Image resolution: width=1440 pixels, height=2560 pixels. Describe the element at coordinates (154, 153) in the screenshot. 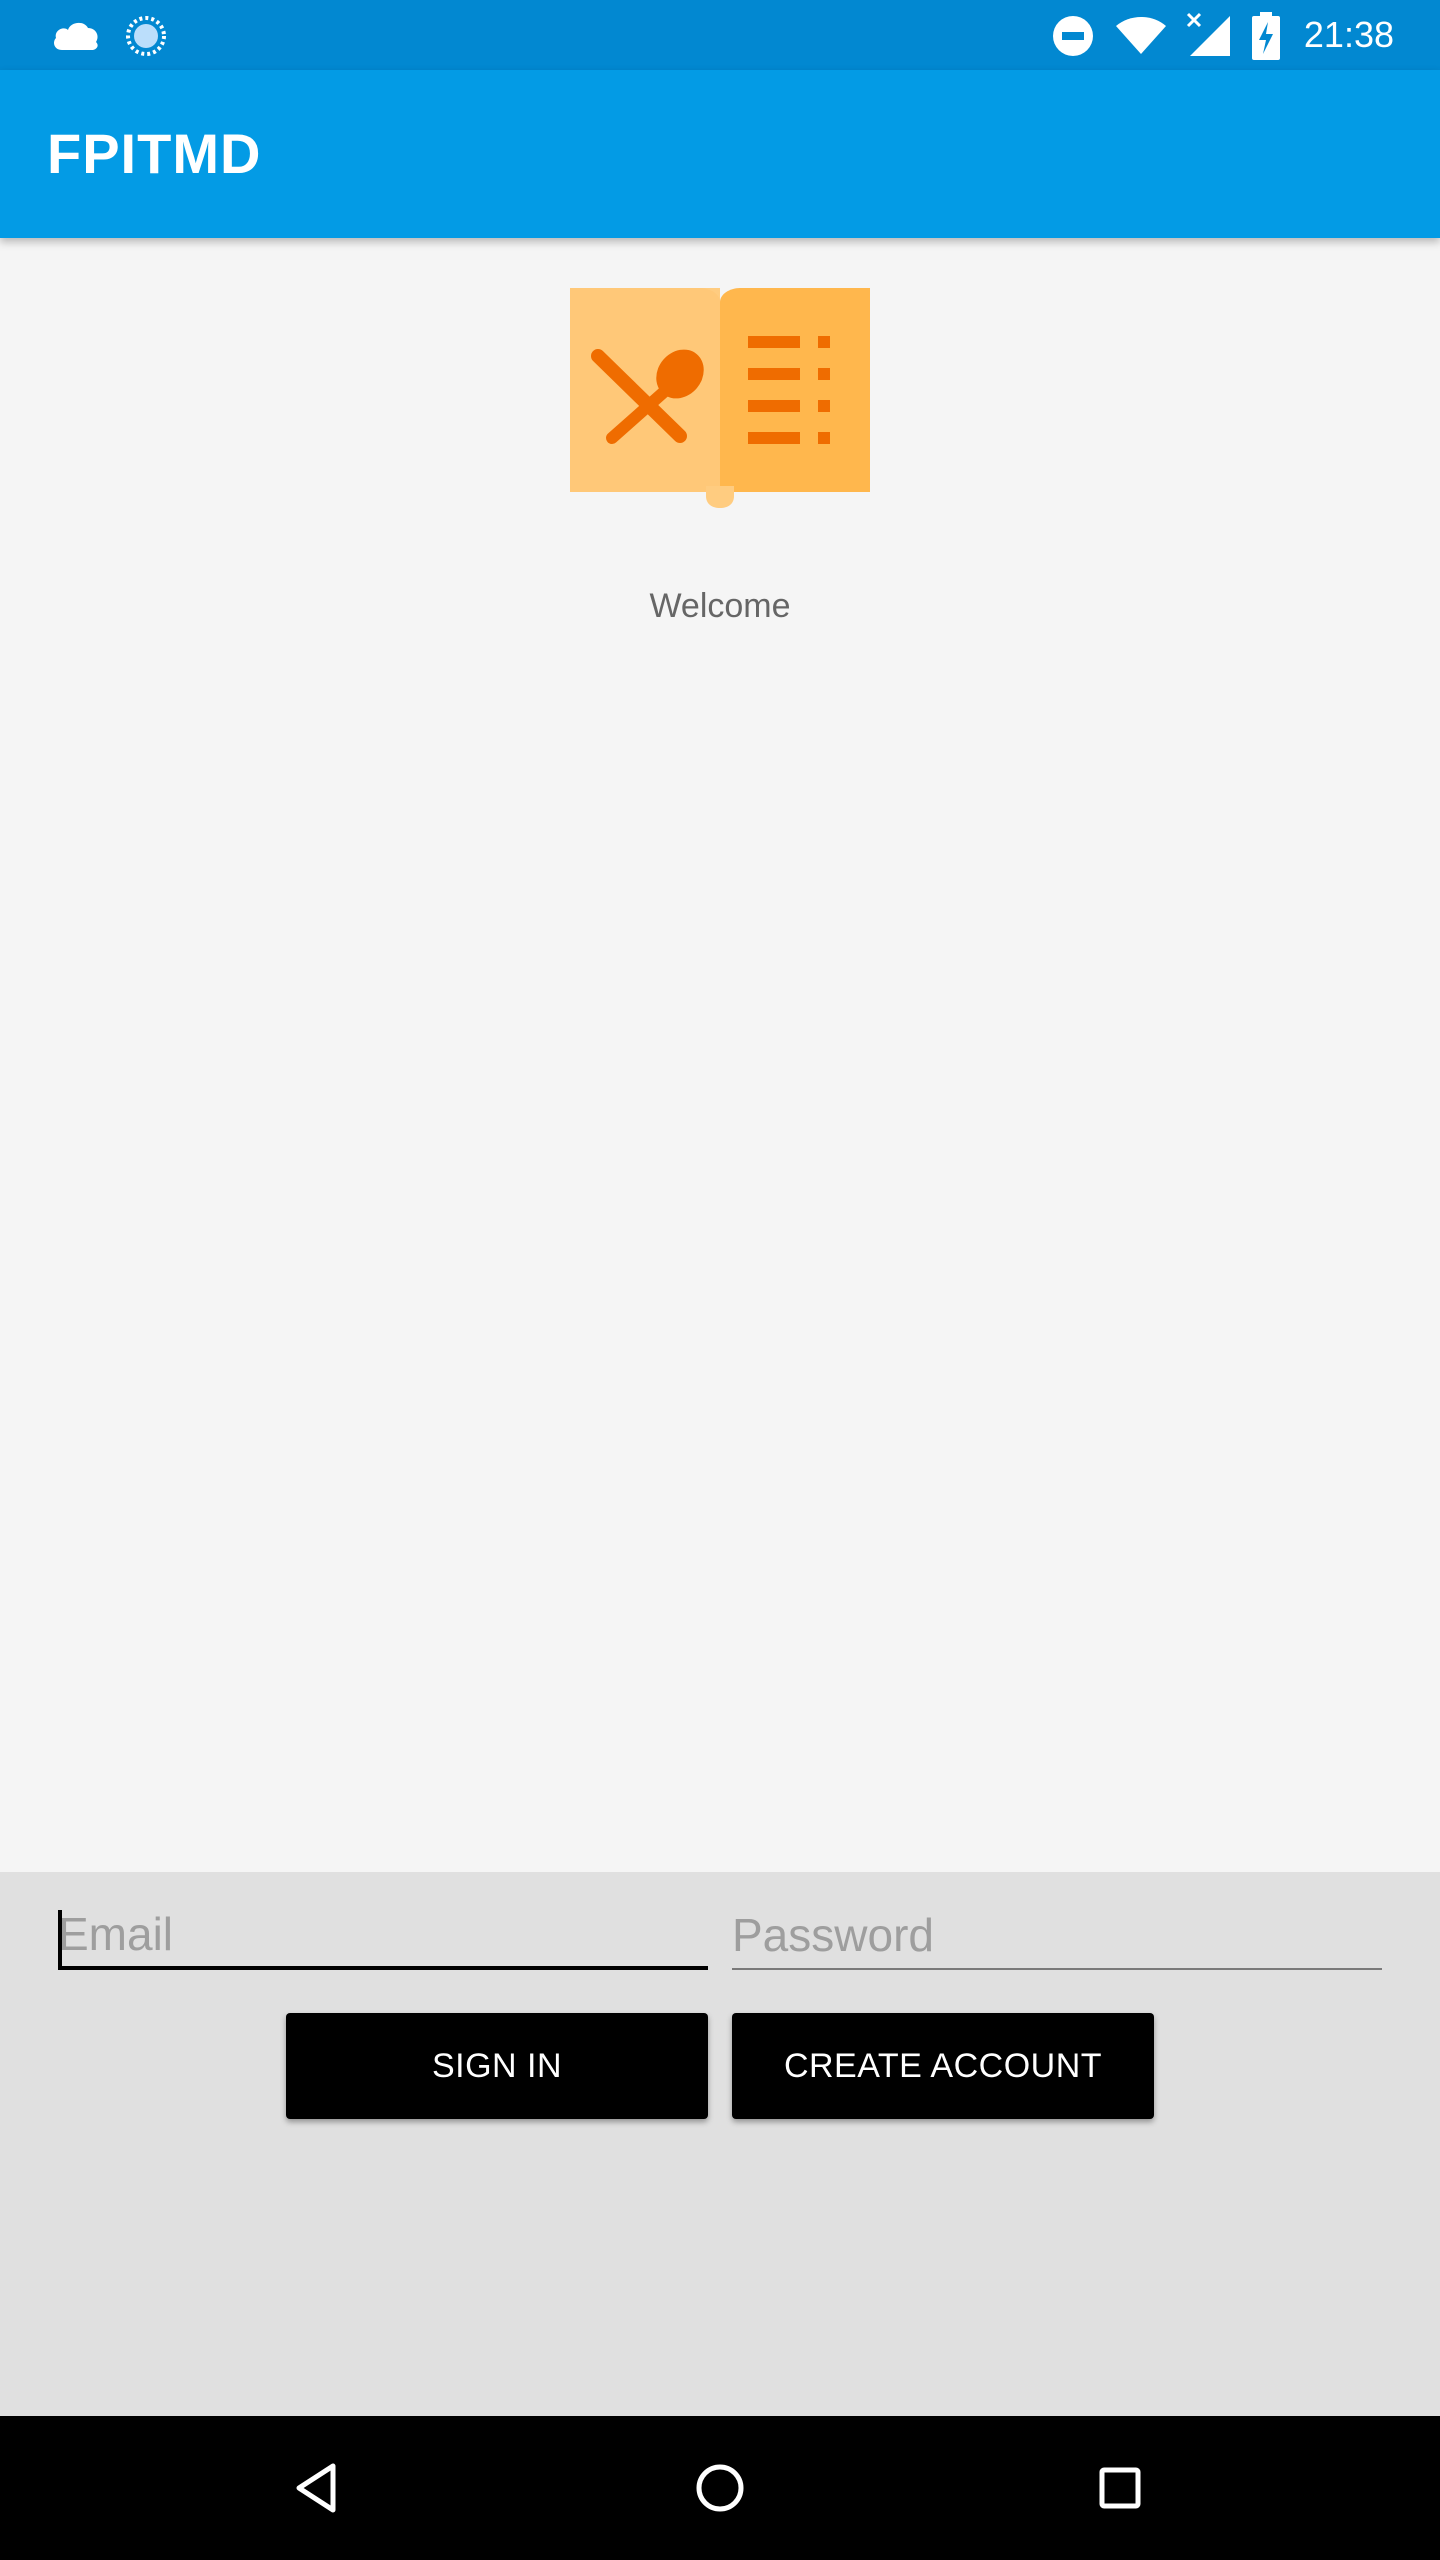

I see `app-title: FPITMD` at that location.